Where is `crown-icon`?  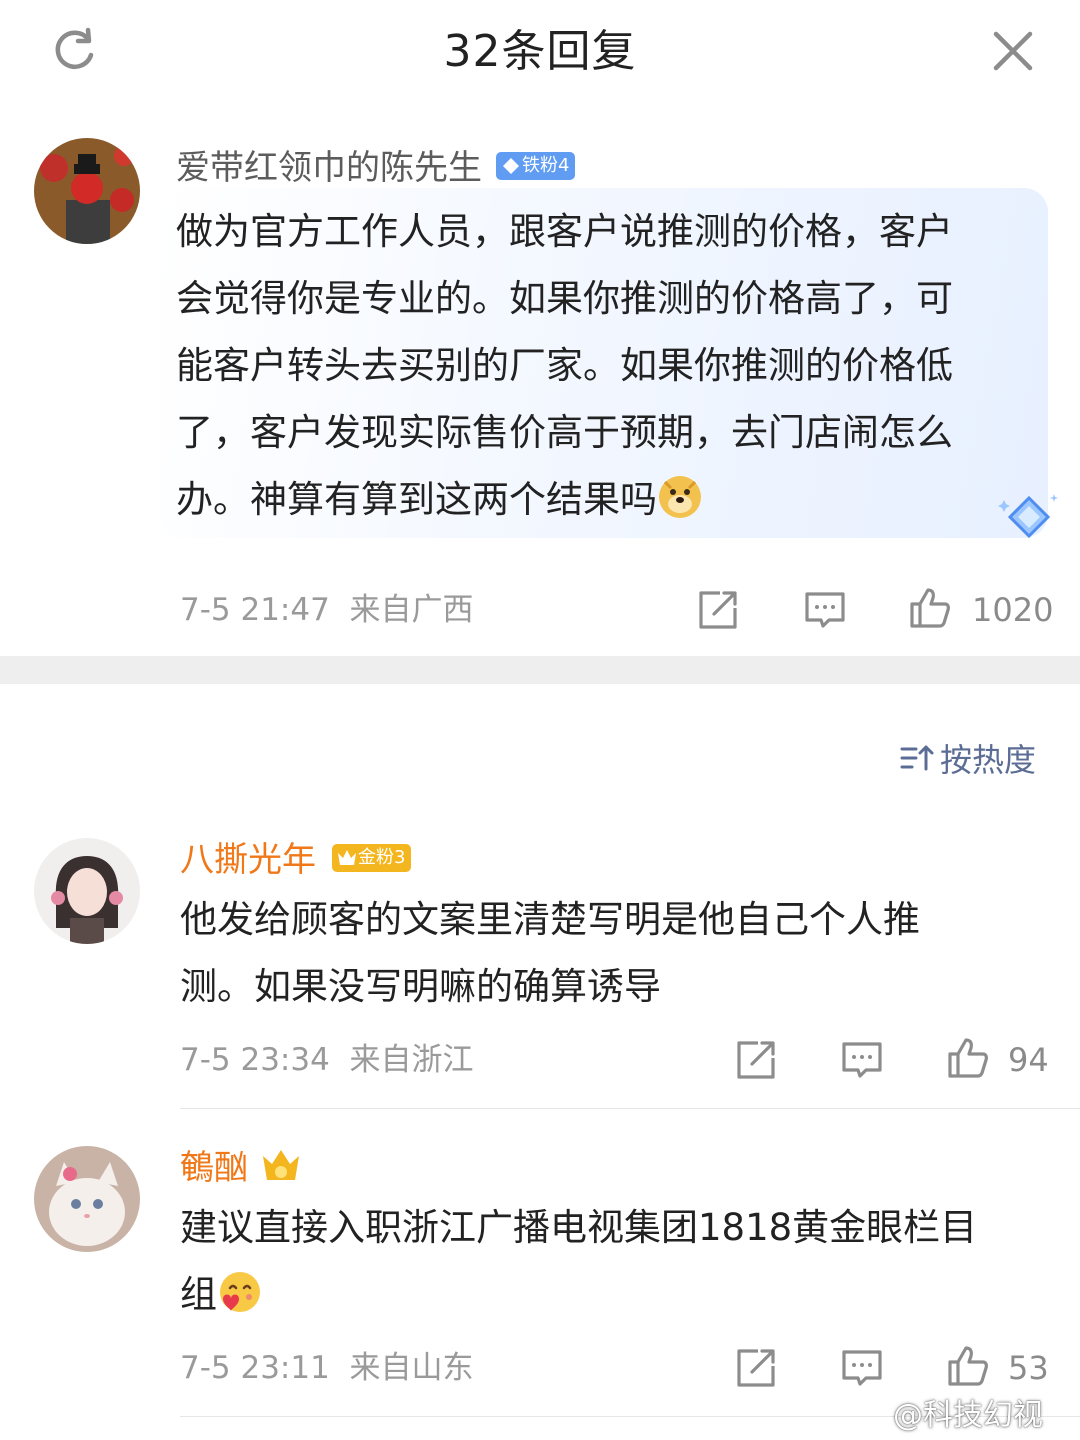 crown-icon is located at coordinates (347, 857).